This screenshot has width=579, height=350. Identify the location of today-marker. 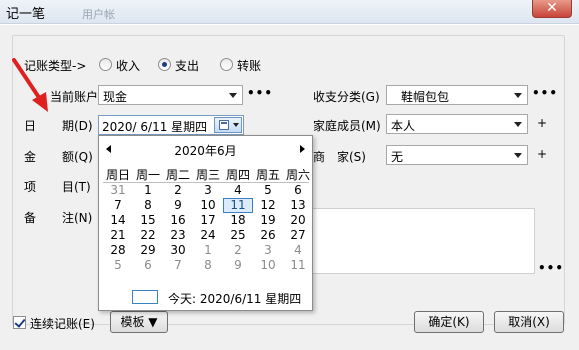
(145, 297).